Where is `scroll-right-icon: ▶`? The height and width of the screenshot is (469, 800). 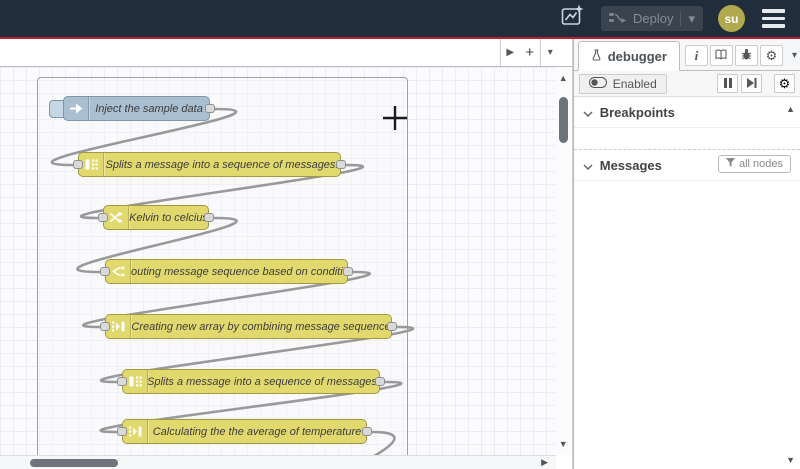
scroll-right-icon: ▶ is located at coordinates (544, 462).